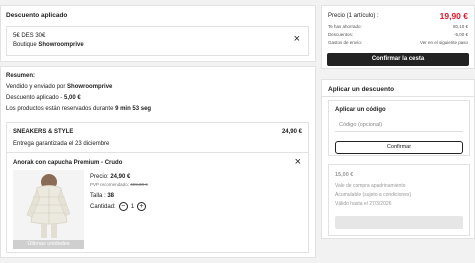  What do you see at coordinates (157, 152) in the screenshot?
I see `divider` at bounding box center [157, 152].